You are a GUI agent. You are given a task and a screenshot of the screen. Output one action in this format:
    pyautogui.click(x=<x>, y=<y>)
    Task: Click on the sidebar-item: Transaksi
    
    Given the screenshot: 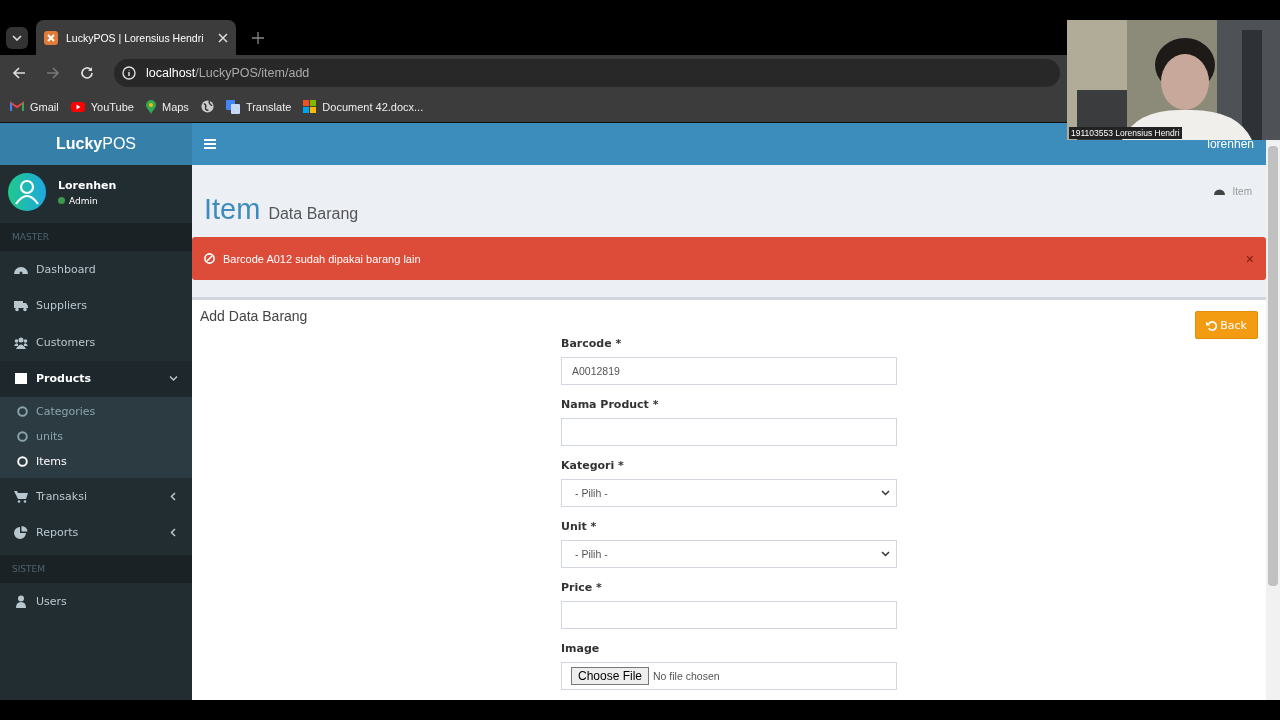 What is the action you would take?
    pyautogui.click(x=96, y=496)
    